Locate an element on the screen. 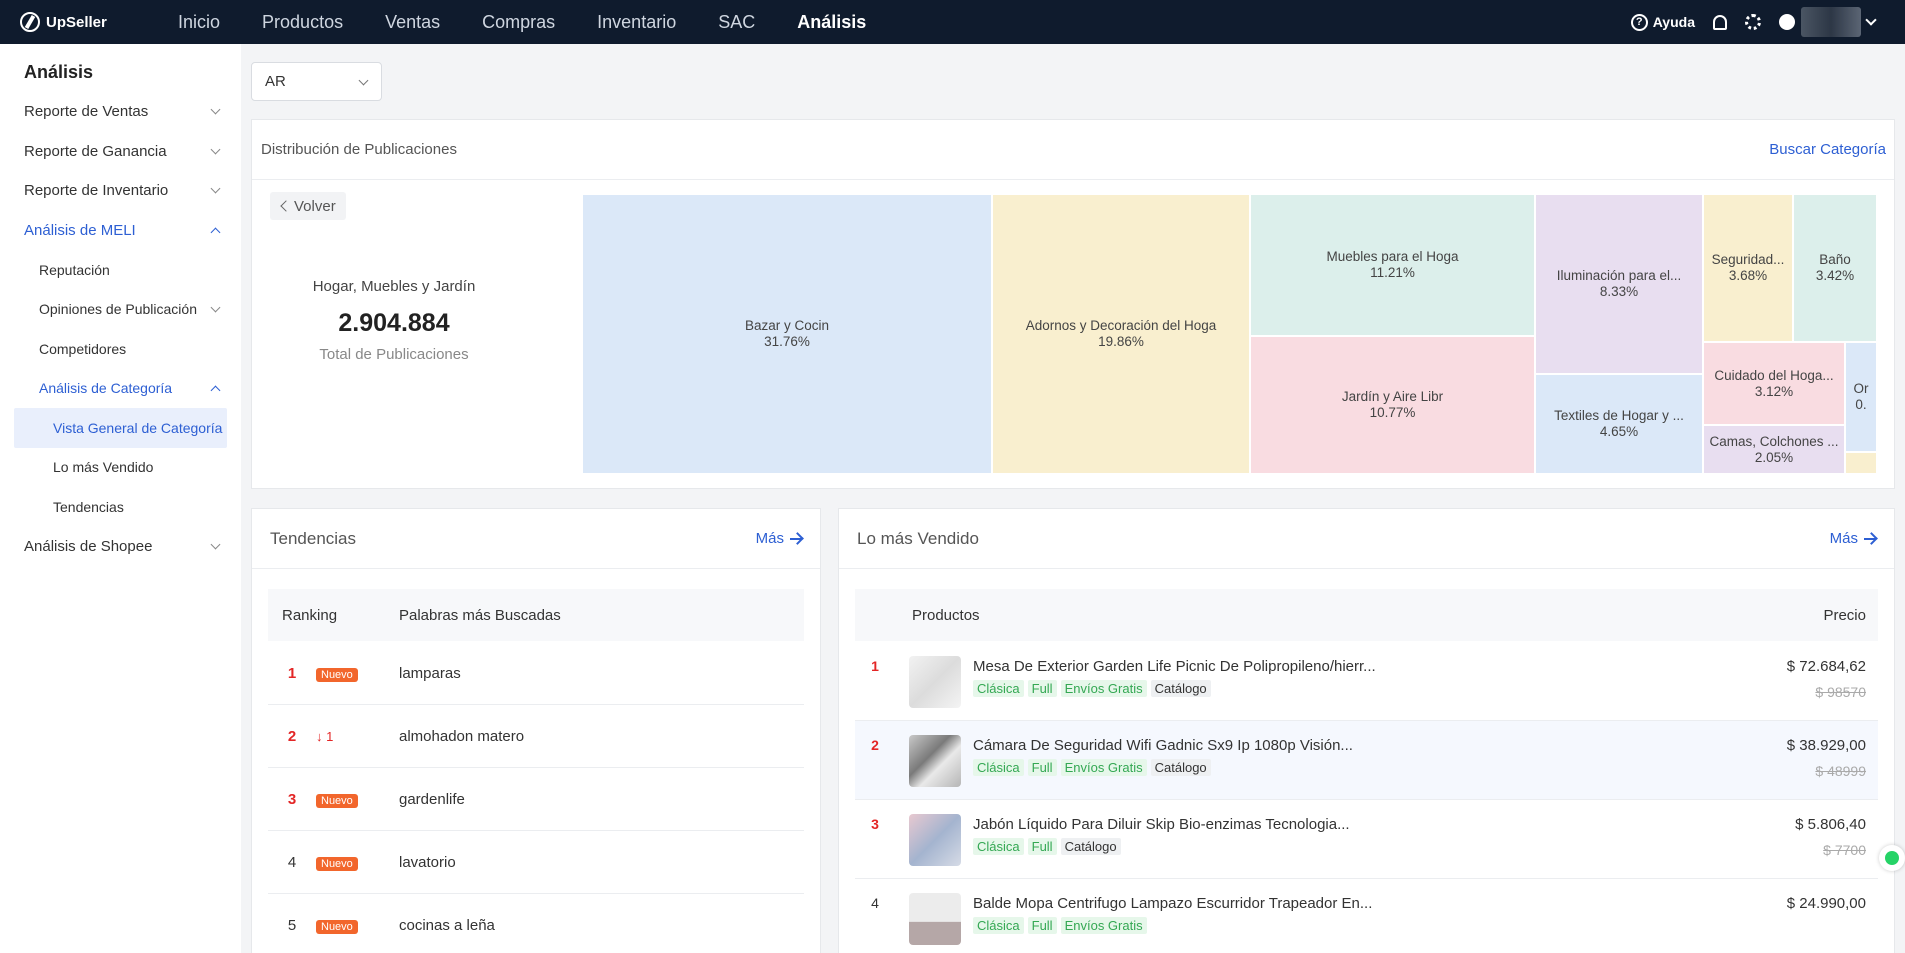  product-price: $ 5.806,40 is located at coordinates (1830, 824).